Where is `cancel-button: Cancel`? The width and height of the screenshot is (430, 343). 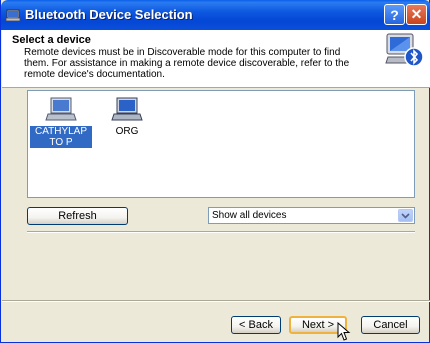
cancel-button: Cancel is located at coordinates (390, 325).